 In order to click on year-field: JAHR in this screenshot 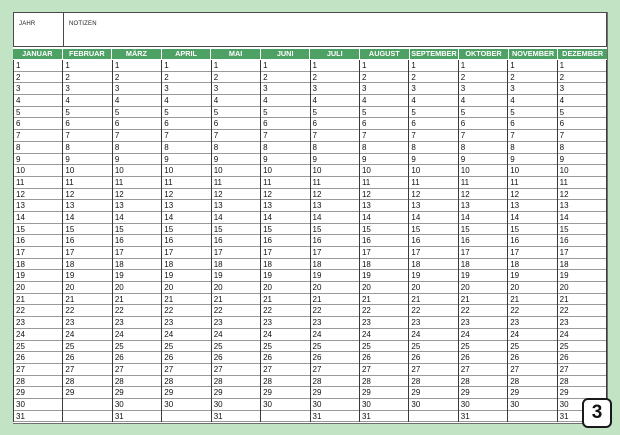, I will do `click(39, 29)`.